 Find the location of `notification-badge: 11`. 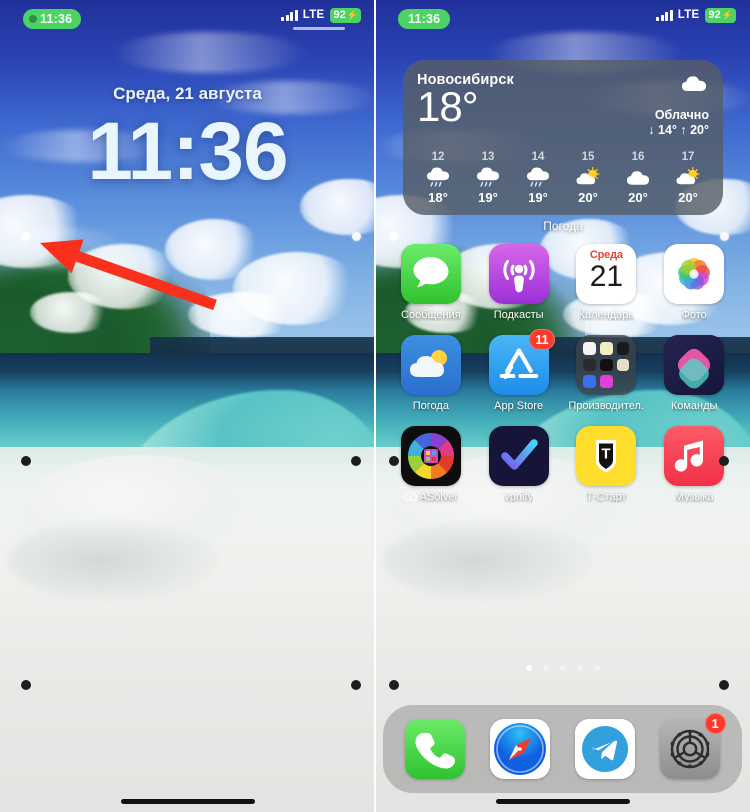

notification-badge: 11 is located at coordinates (542, 339).